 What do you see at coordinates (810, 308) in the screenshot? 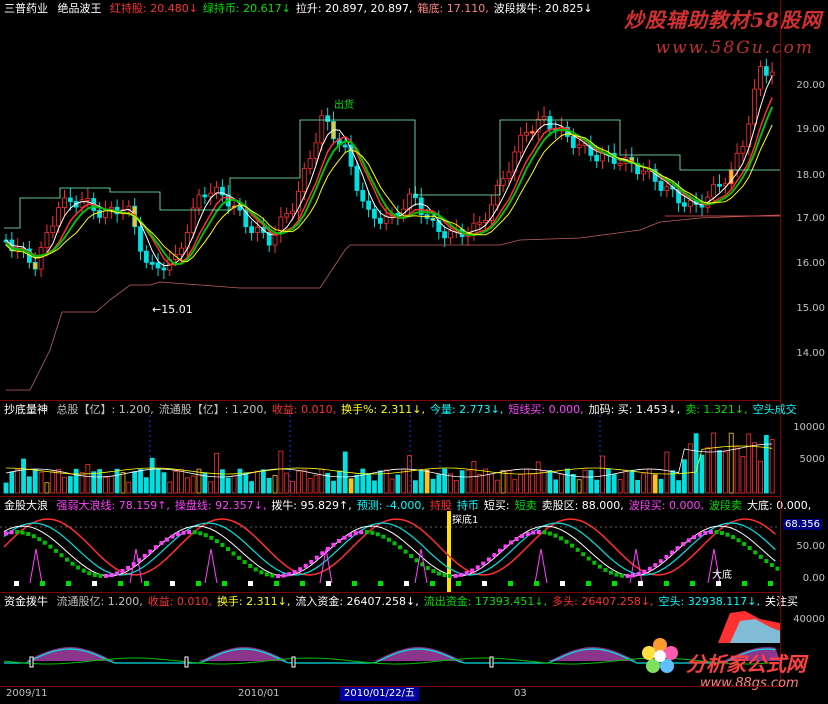
I see `price-axis-tick-label: 15.00` at bounding box center [810, 308].